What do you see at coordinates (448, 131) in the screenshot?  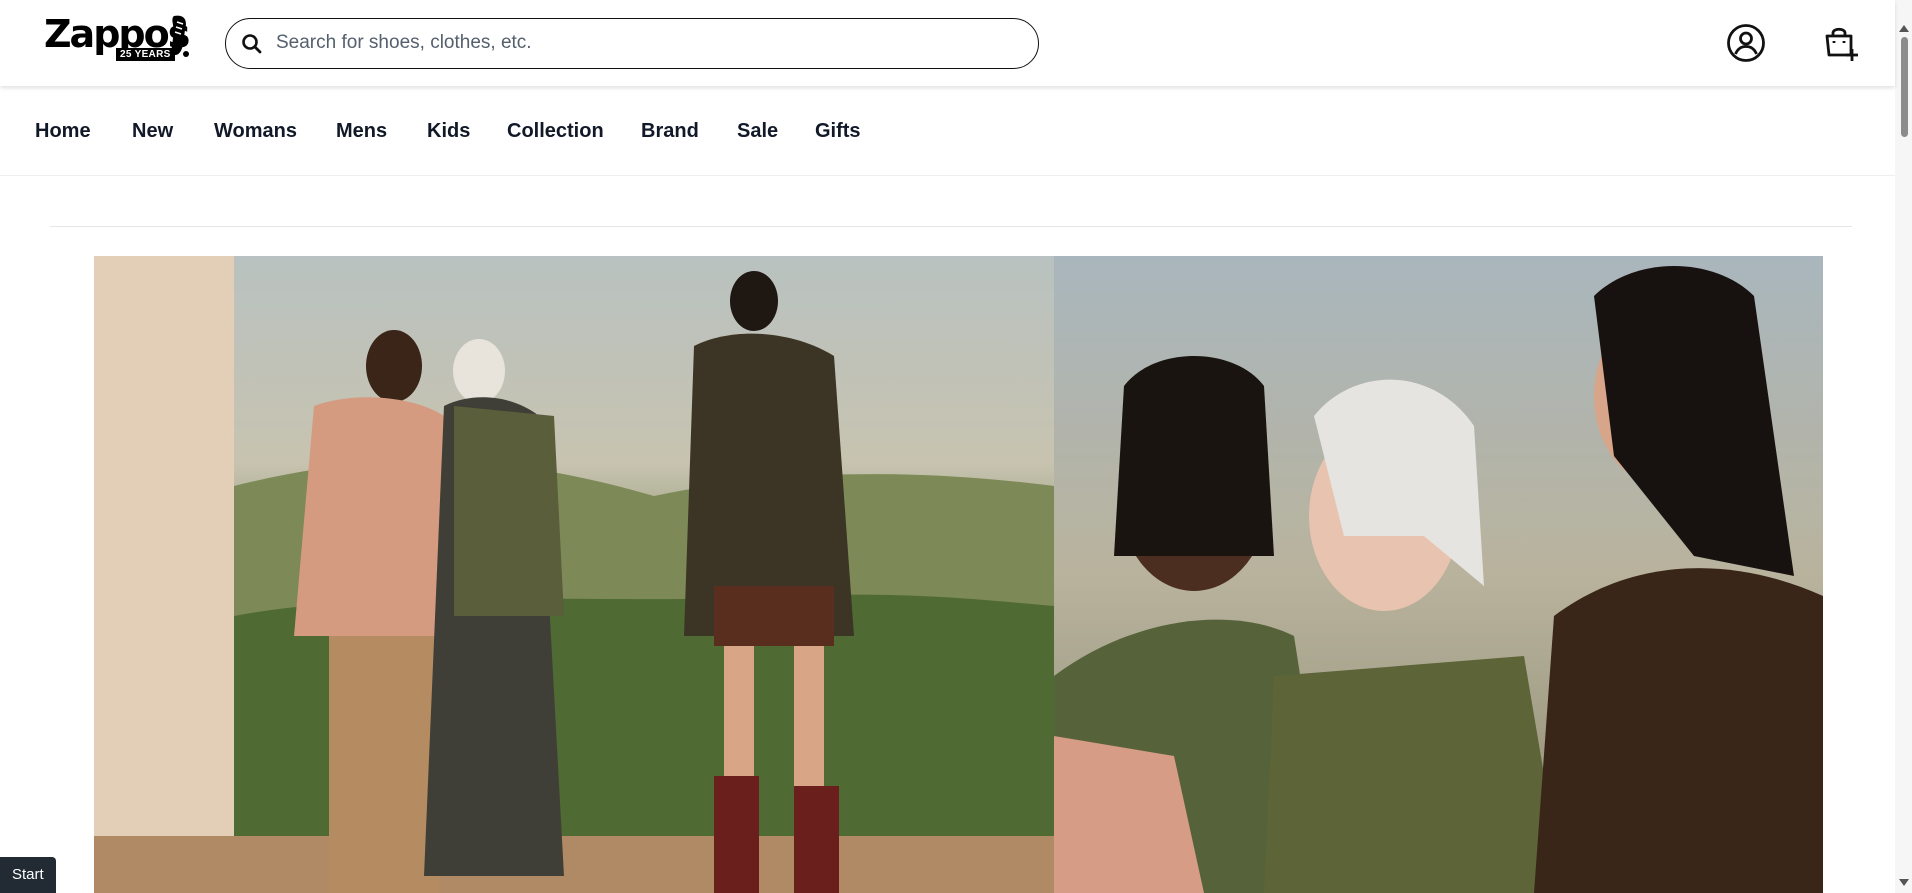 I see `nav-item-kids: Kids` at bounding box center [448, 131].